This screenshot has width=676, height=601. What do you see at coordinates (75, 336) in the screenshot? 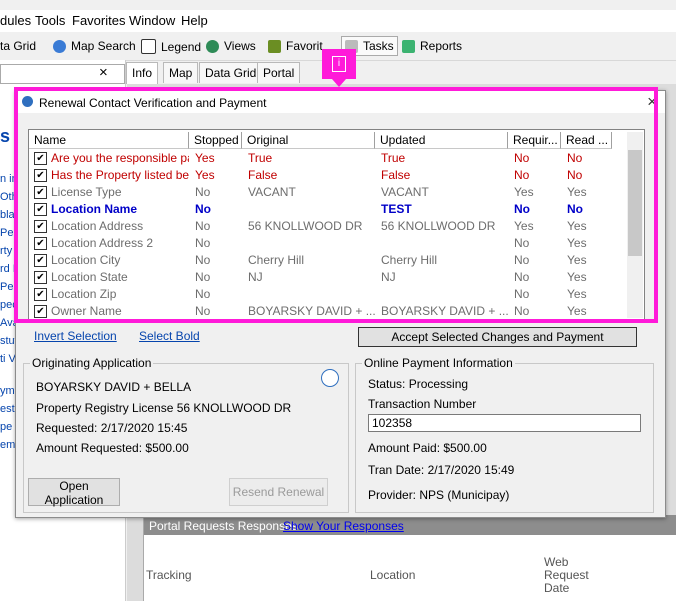
I see `invert-selection-link: Invert Selection` at bounding box center [75, 336].